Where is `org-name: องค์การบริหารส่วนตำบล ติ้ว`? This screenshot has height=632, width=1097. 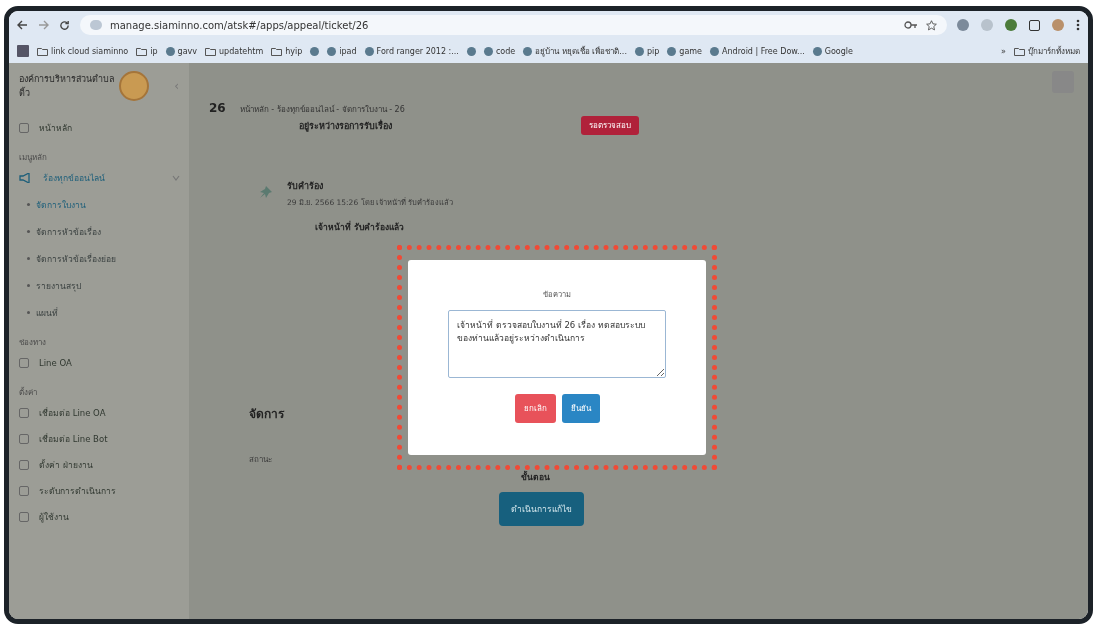
org-name: องค์การบริหารส่วนตำบล ติ้ว is located at coordinates (67, 86).